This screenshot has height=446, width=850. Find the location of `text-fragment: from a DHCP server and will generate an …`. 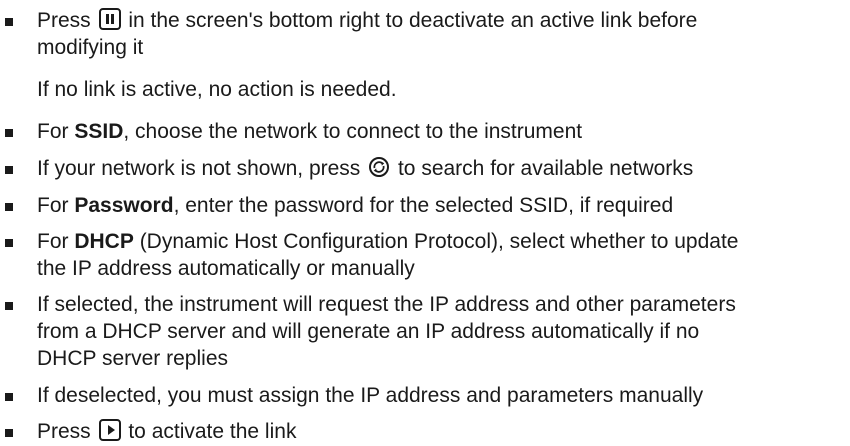

text-fragment: from a DHCP server and will generate an … is located at coordinates (368, 331).